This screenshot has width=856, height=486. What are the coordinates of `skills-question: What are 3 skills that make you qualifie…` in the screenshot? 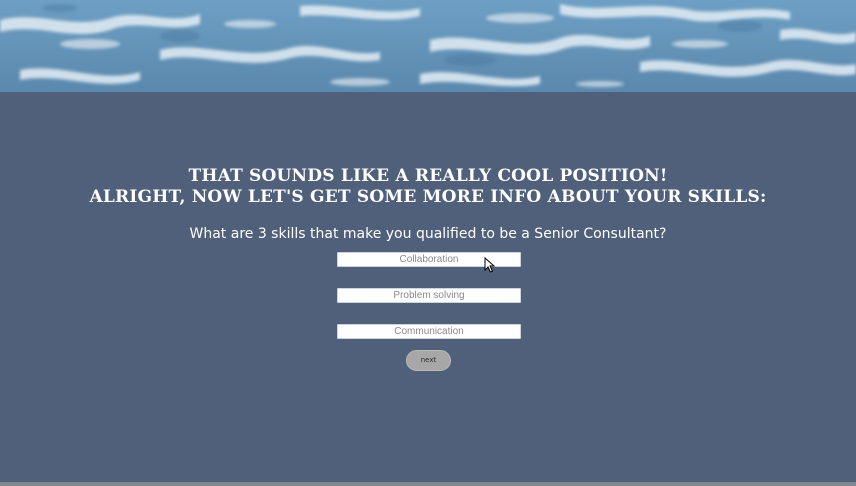 It's located at (428, 234).